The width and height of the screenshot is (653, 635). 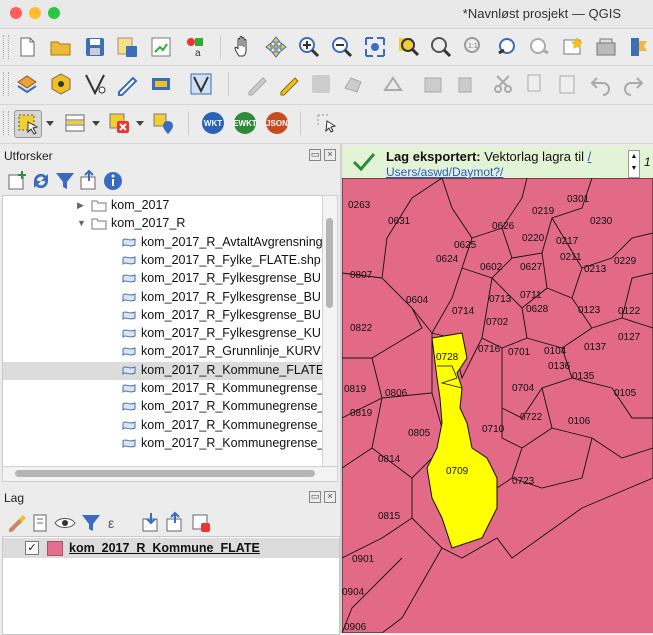 What do you see at coordinates (17, 181) in the screenshot?
I see `add-selected-layers-icon` at bounding box center [17, 181].